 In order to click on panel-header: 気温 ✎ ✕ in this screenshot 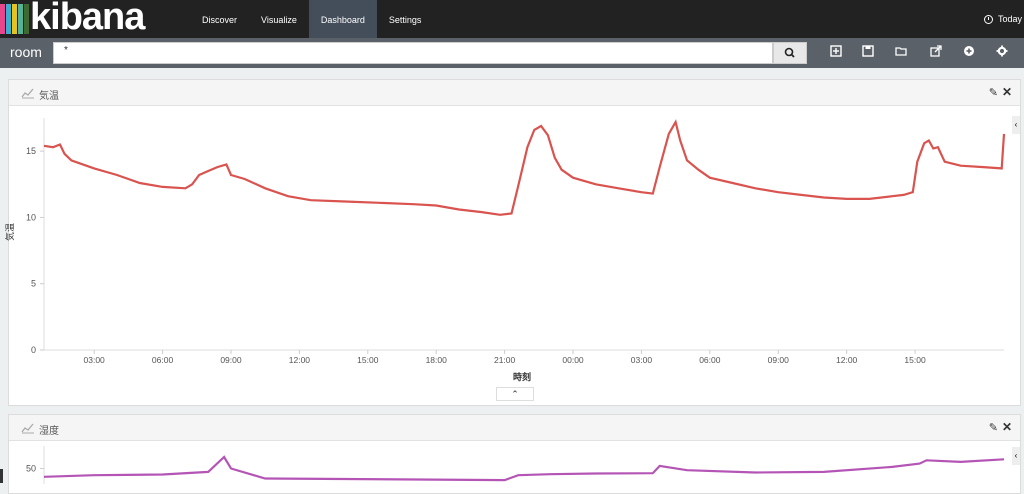, I will do `click(514, 93)`.